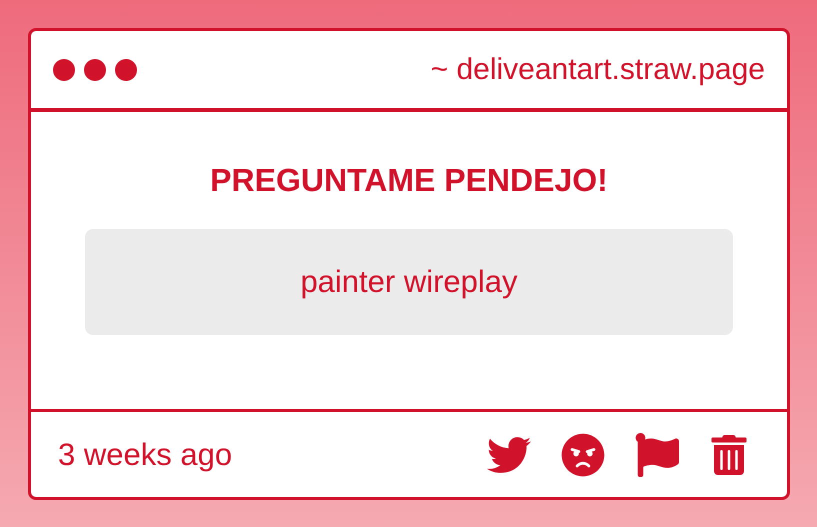 The height and width of the screenshot is (527, 817). Describe the element at coordinates (583, 454) in the screenshot. I see `angry-face-icon` at that location.